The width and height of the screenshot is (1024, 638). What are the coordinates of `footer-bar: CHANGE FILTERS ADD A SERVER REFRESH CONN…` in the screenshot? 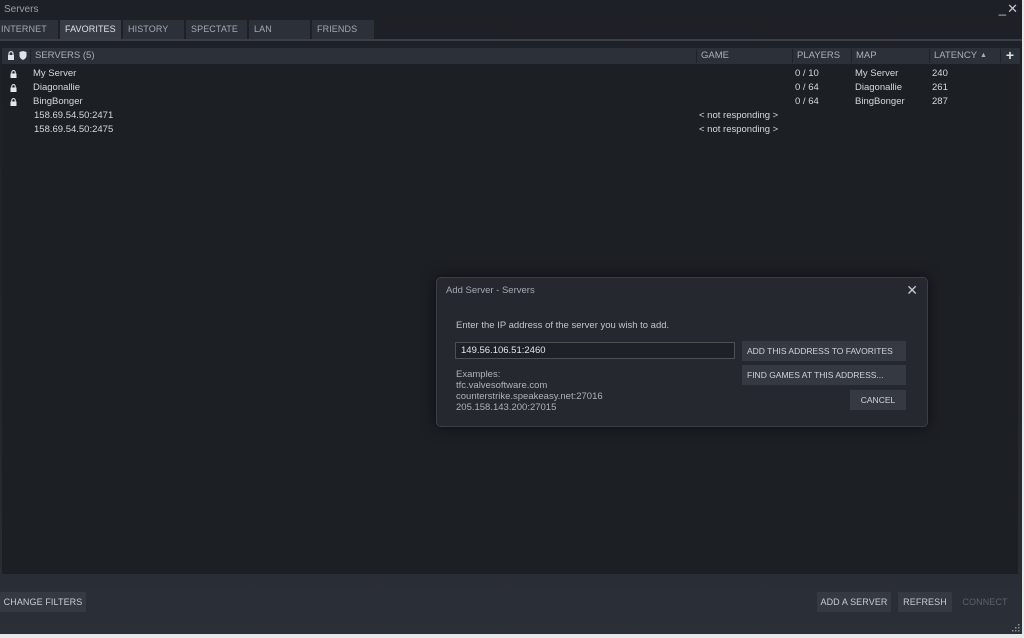 It's located at (511, 605).